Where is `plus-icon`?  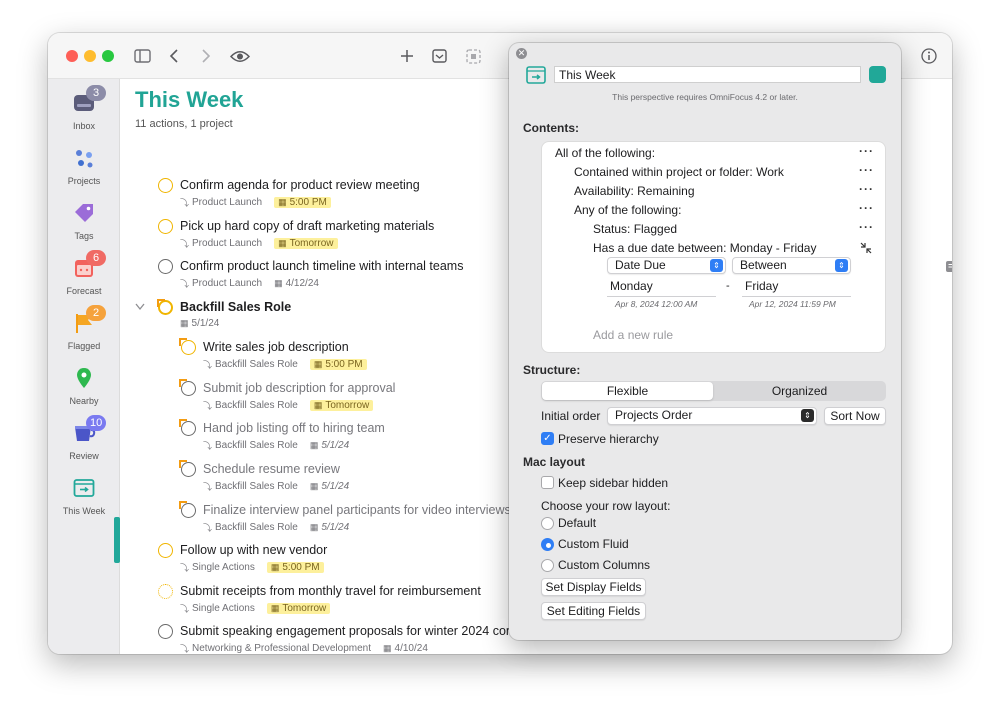 plus-icon is located at coordinates (407, 56).